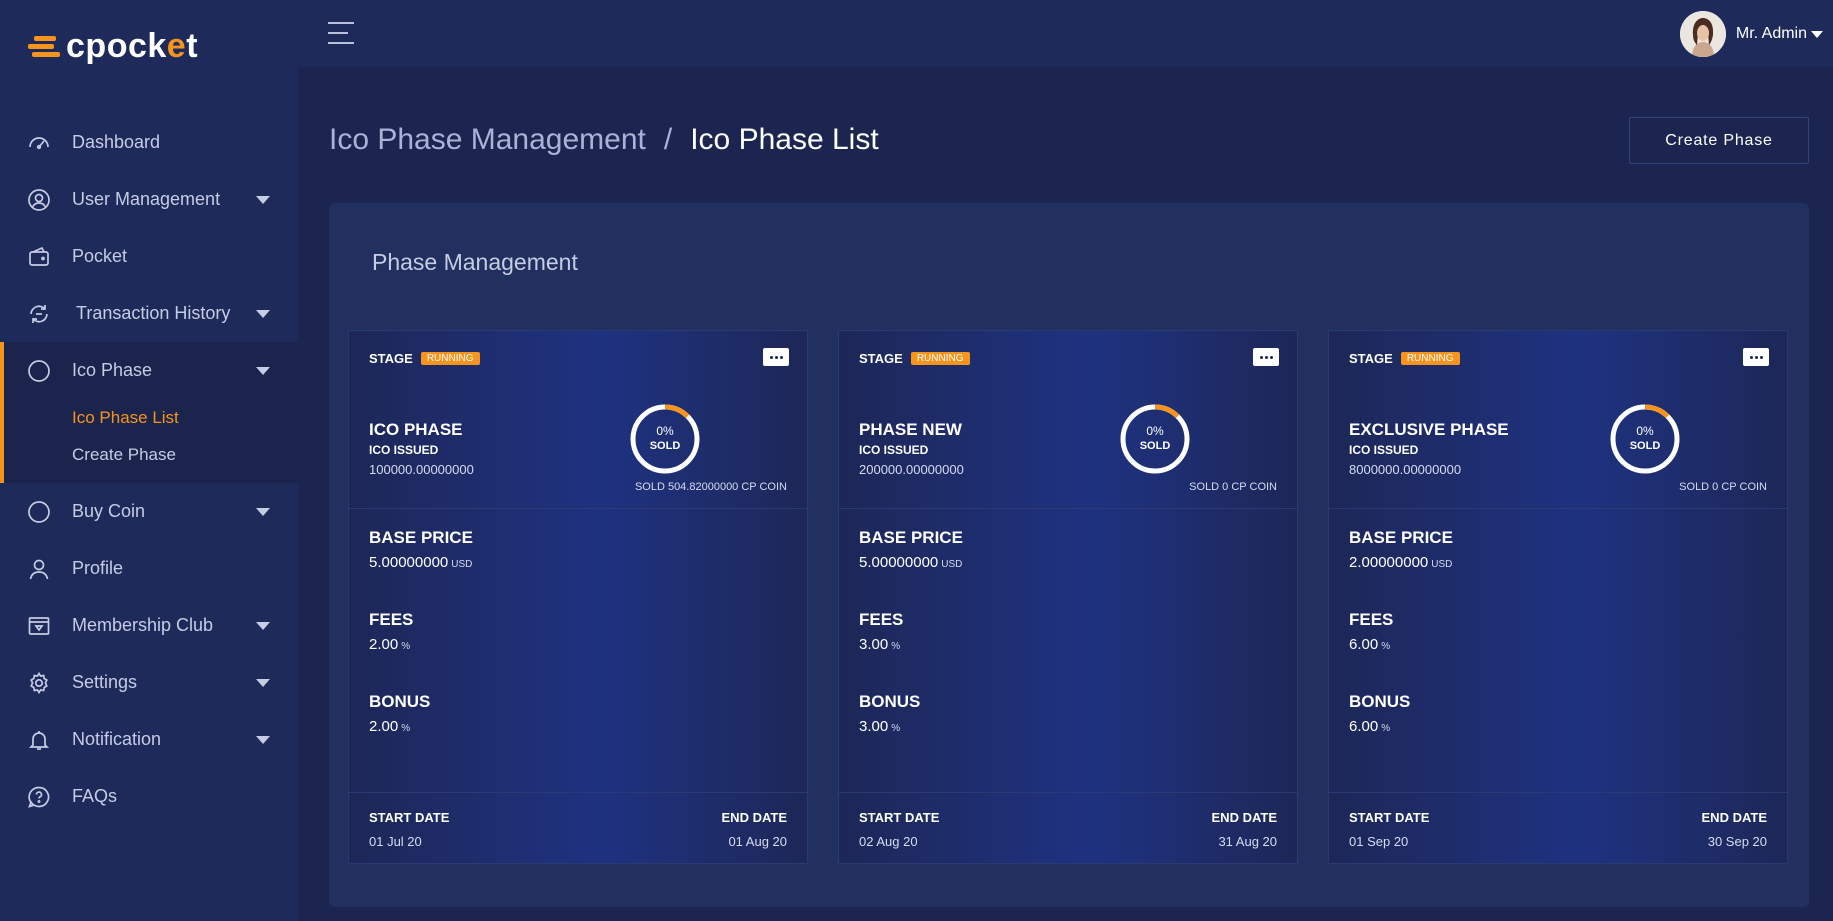 The height and width of the screenshot is (921, 1833). What do you see at coordinates (143, 625) in the screenshot?
I see `sidebar-item-label: Membership Club` at bounding box center [143, 625].